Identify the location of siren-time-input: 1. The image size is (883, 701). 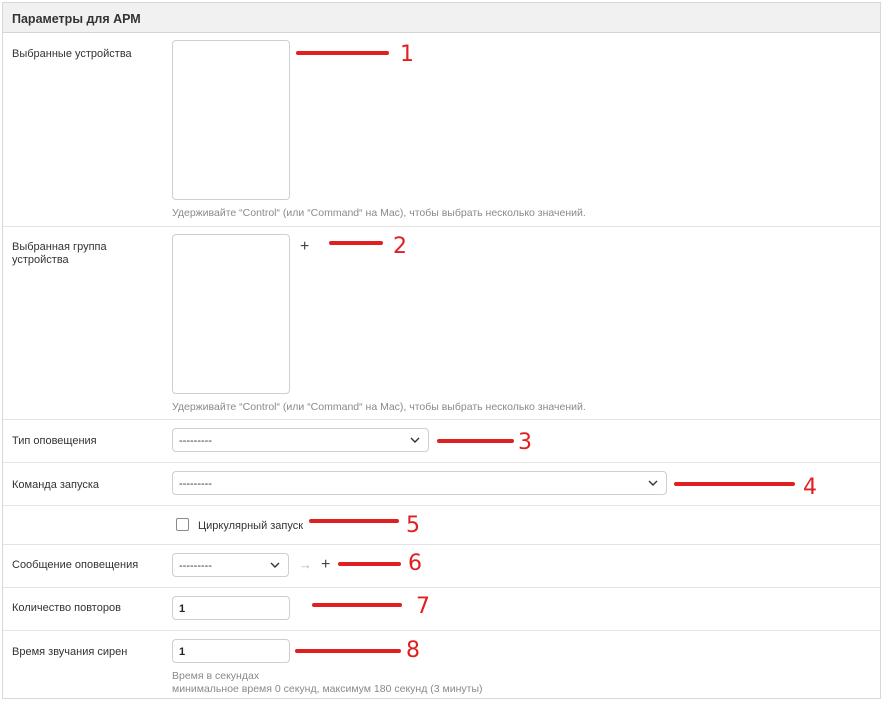
(231, 651).